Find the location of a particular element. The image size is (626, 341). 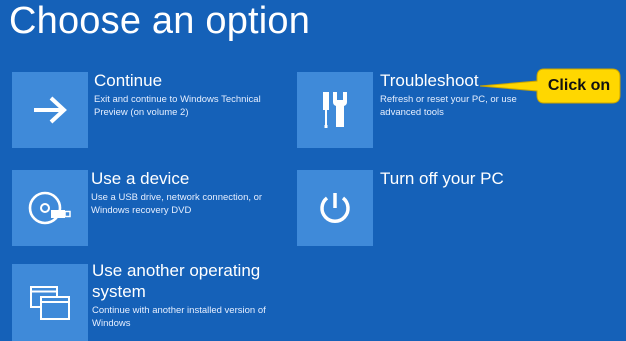

use-device-label: Use a device is located at coordinates (186, 178).